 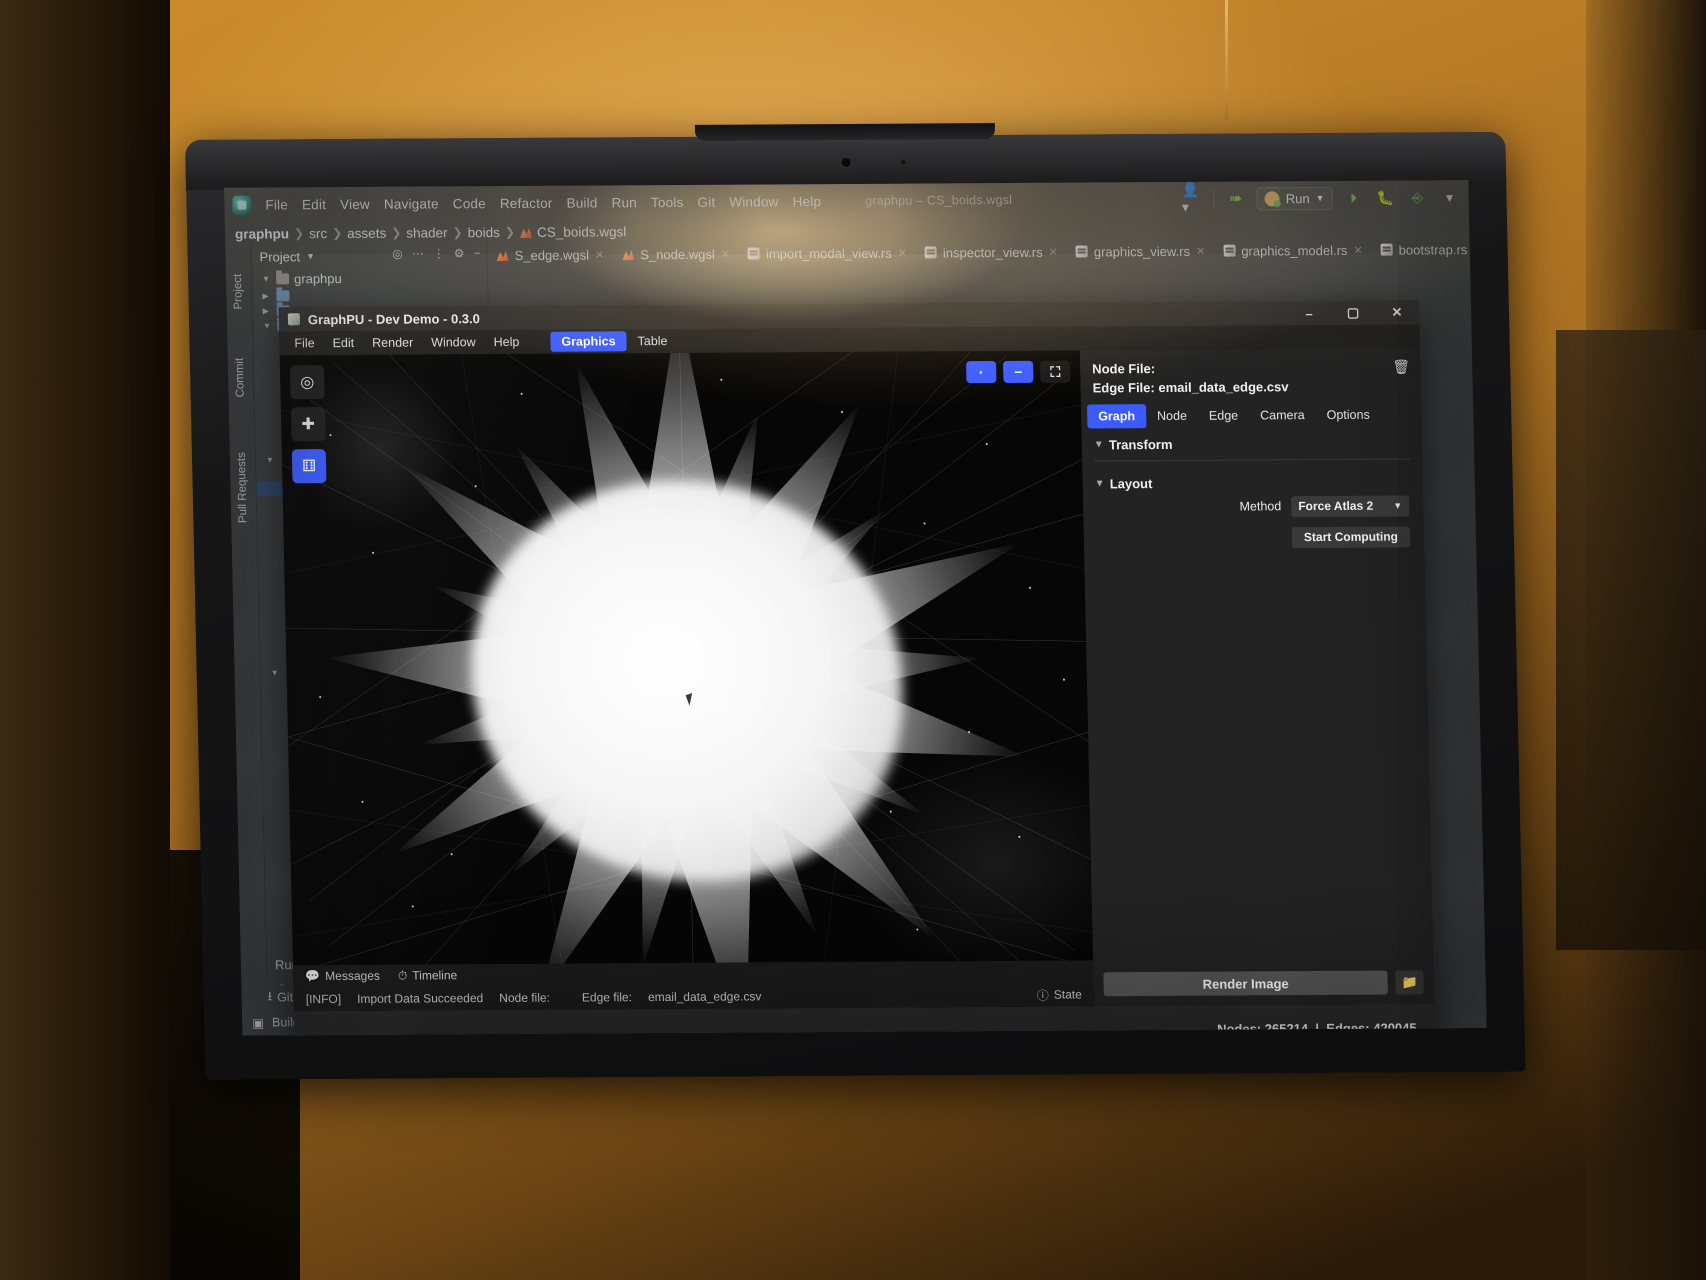 What do you see at coordinates (1282, 415) in the screenshot?
I see `tab-camera: Camera` at bounding box center [1282, 415].